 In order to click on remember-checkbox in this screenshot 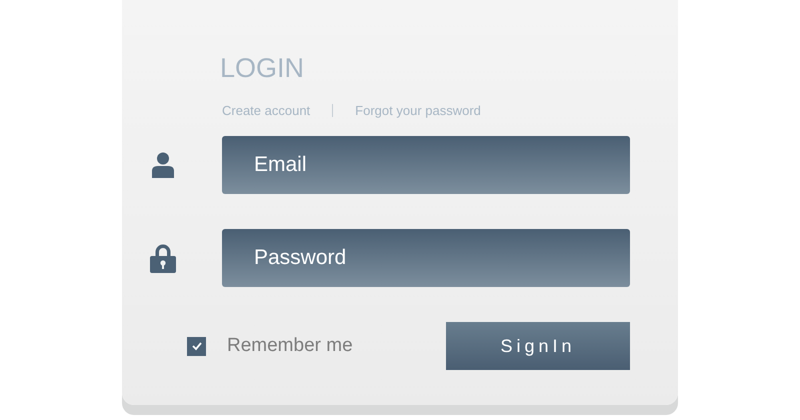, I will do `click(196, 346)`.